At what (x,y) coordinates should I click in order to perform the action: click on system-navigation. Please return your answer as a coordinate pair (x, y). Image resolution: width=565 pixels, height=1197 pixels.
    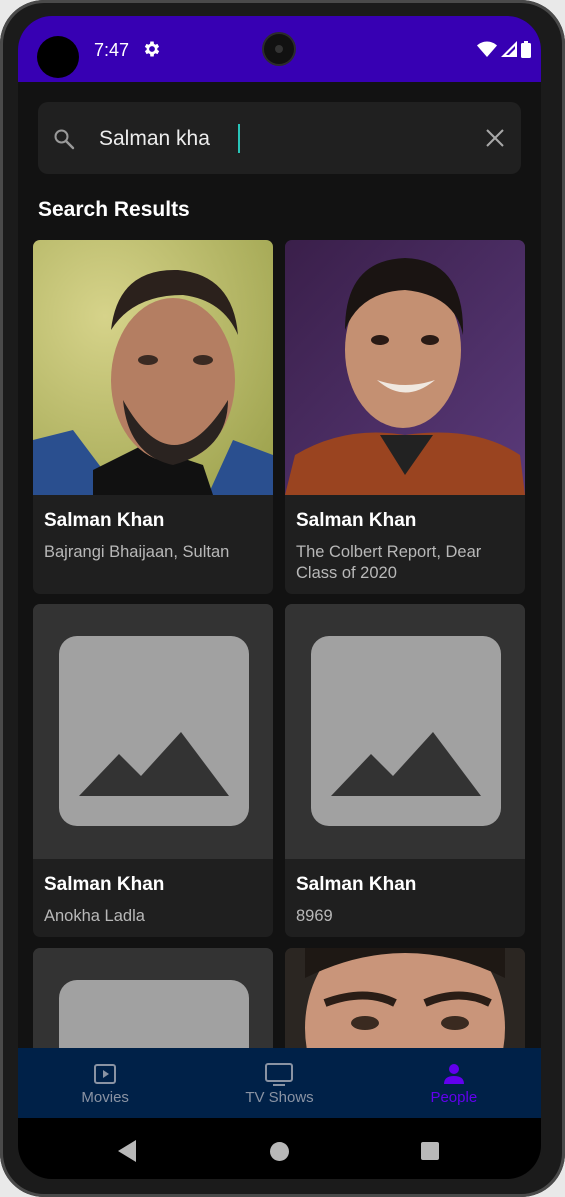
    Looking at the image, I should click on (279, 1148).